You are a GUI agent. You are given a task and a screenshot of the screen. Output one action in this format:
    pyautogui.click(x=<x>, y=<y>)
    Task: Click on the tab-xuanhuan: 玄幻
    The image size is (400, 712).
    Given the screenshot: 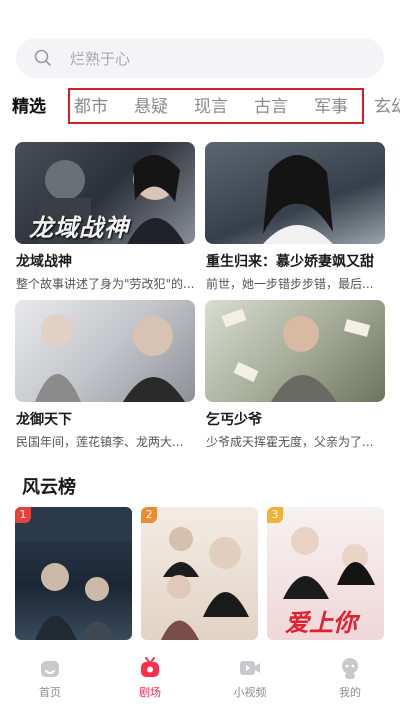 What is the action you would take?
    pyautogui.click(x=387, y=104)
    